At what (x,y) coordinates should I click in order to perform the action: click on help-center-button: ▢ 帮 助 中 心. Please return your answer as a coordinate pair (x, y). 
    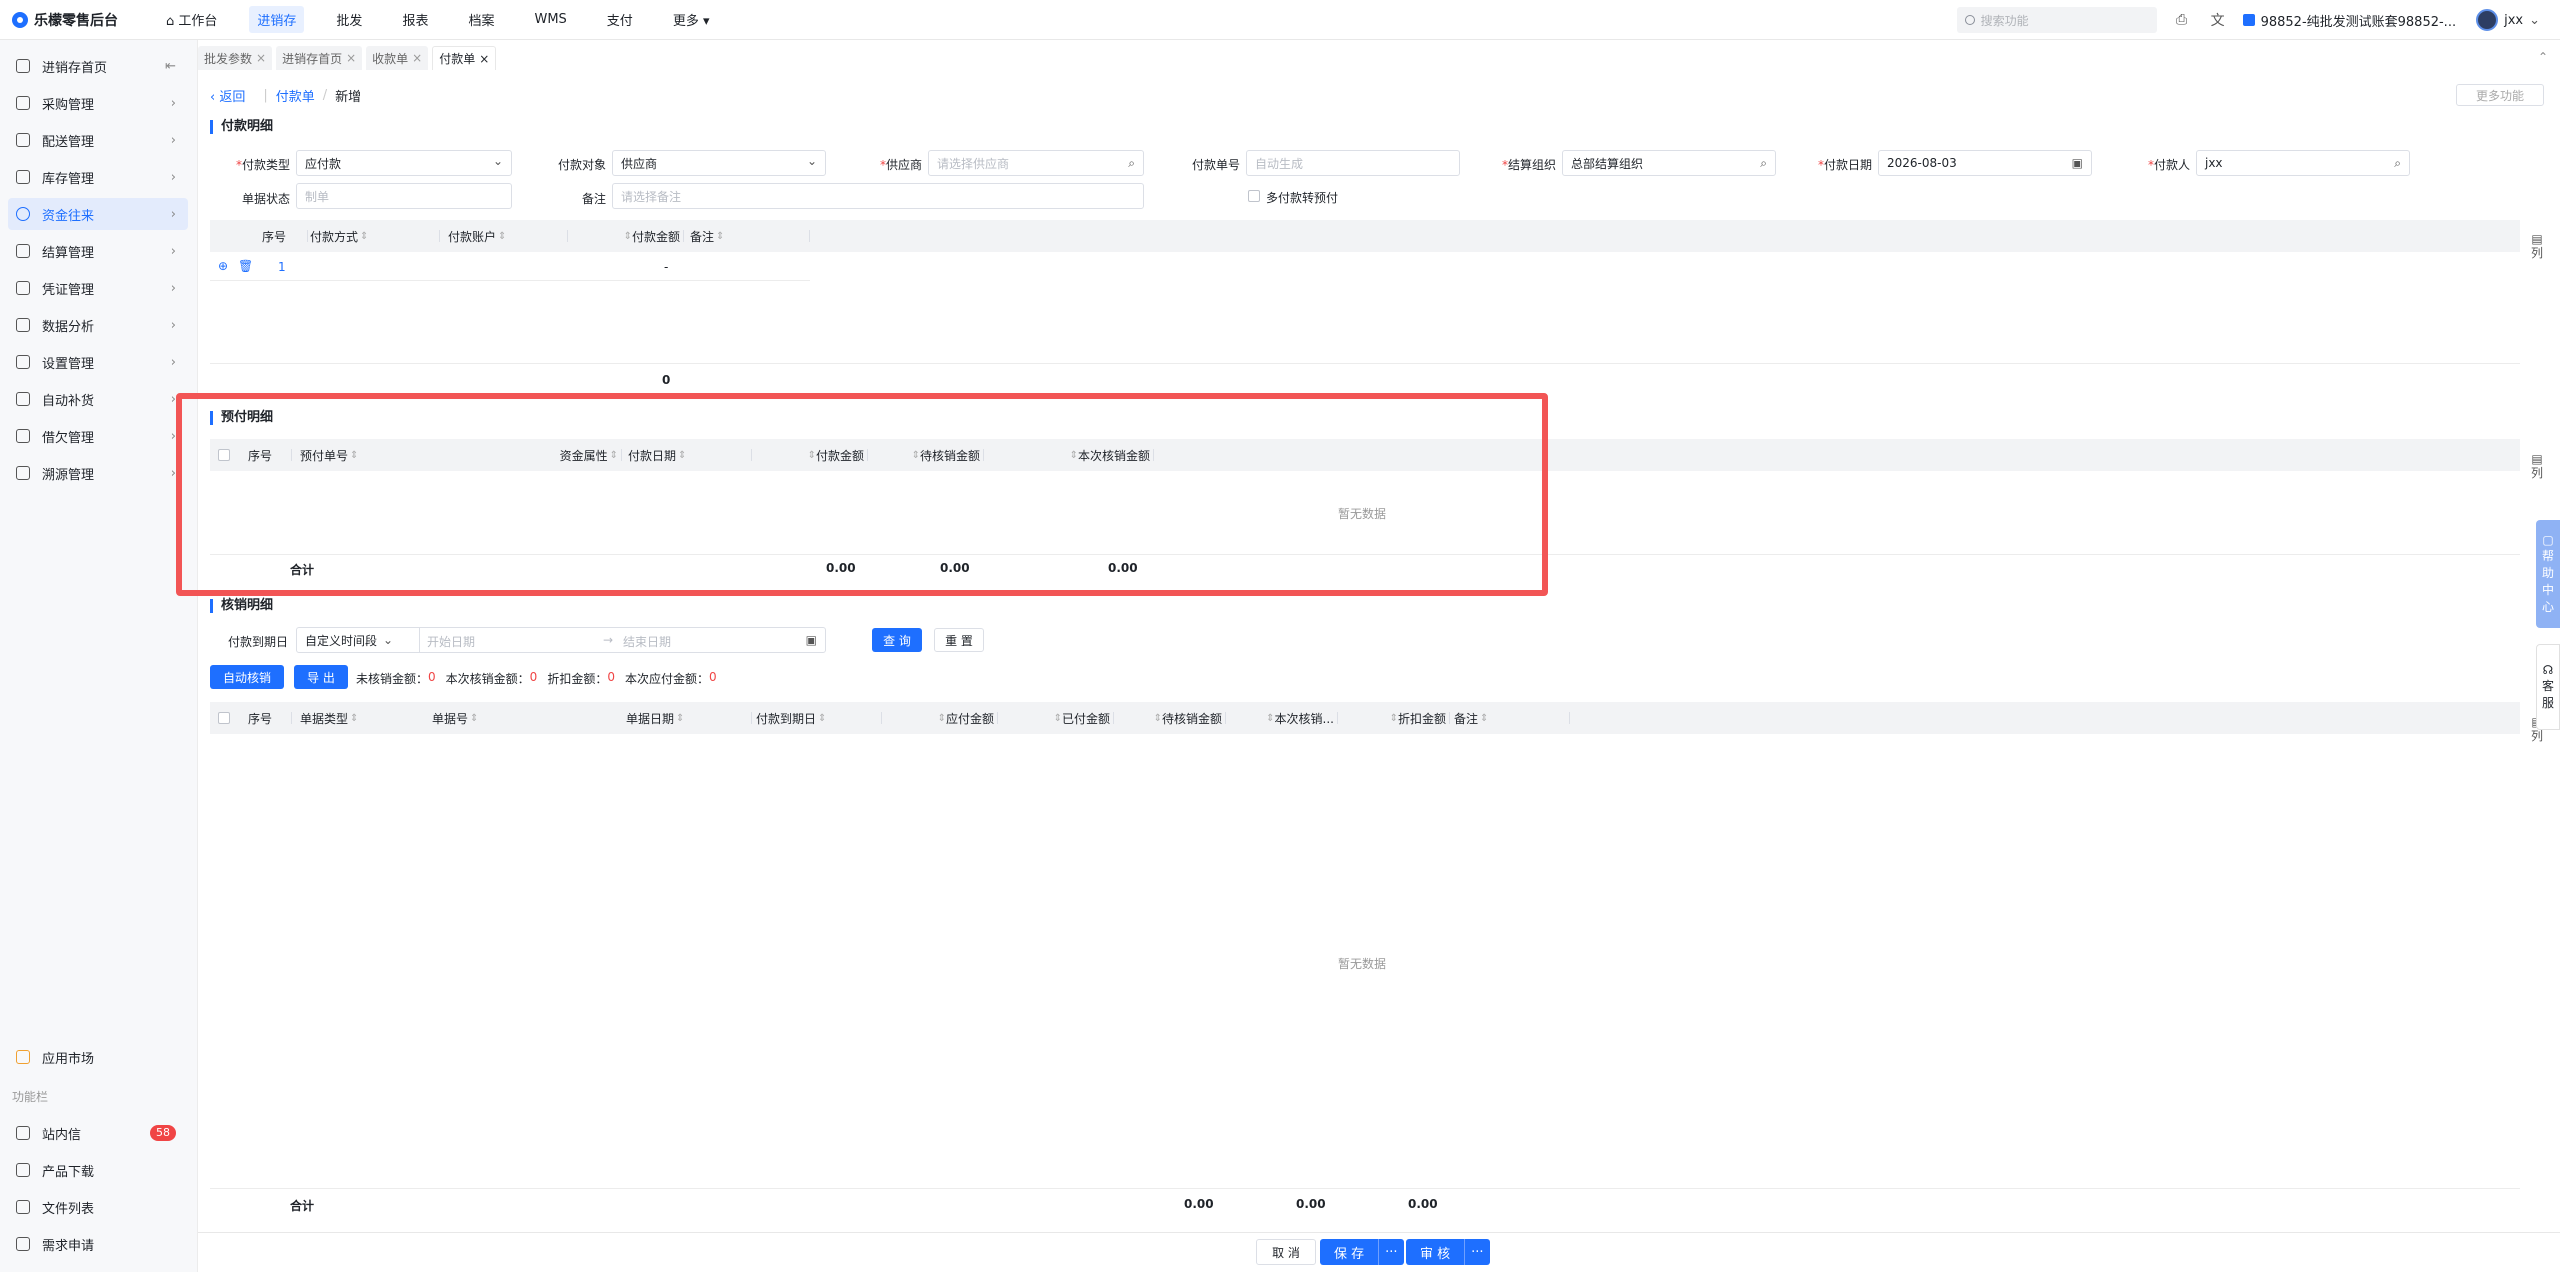
    Looking at the image, I should click on (2548, 574).